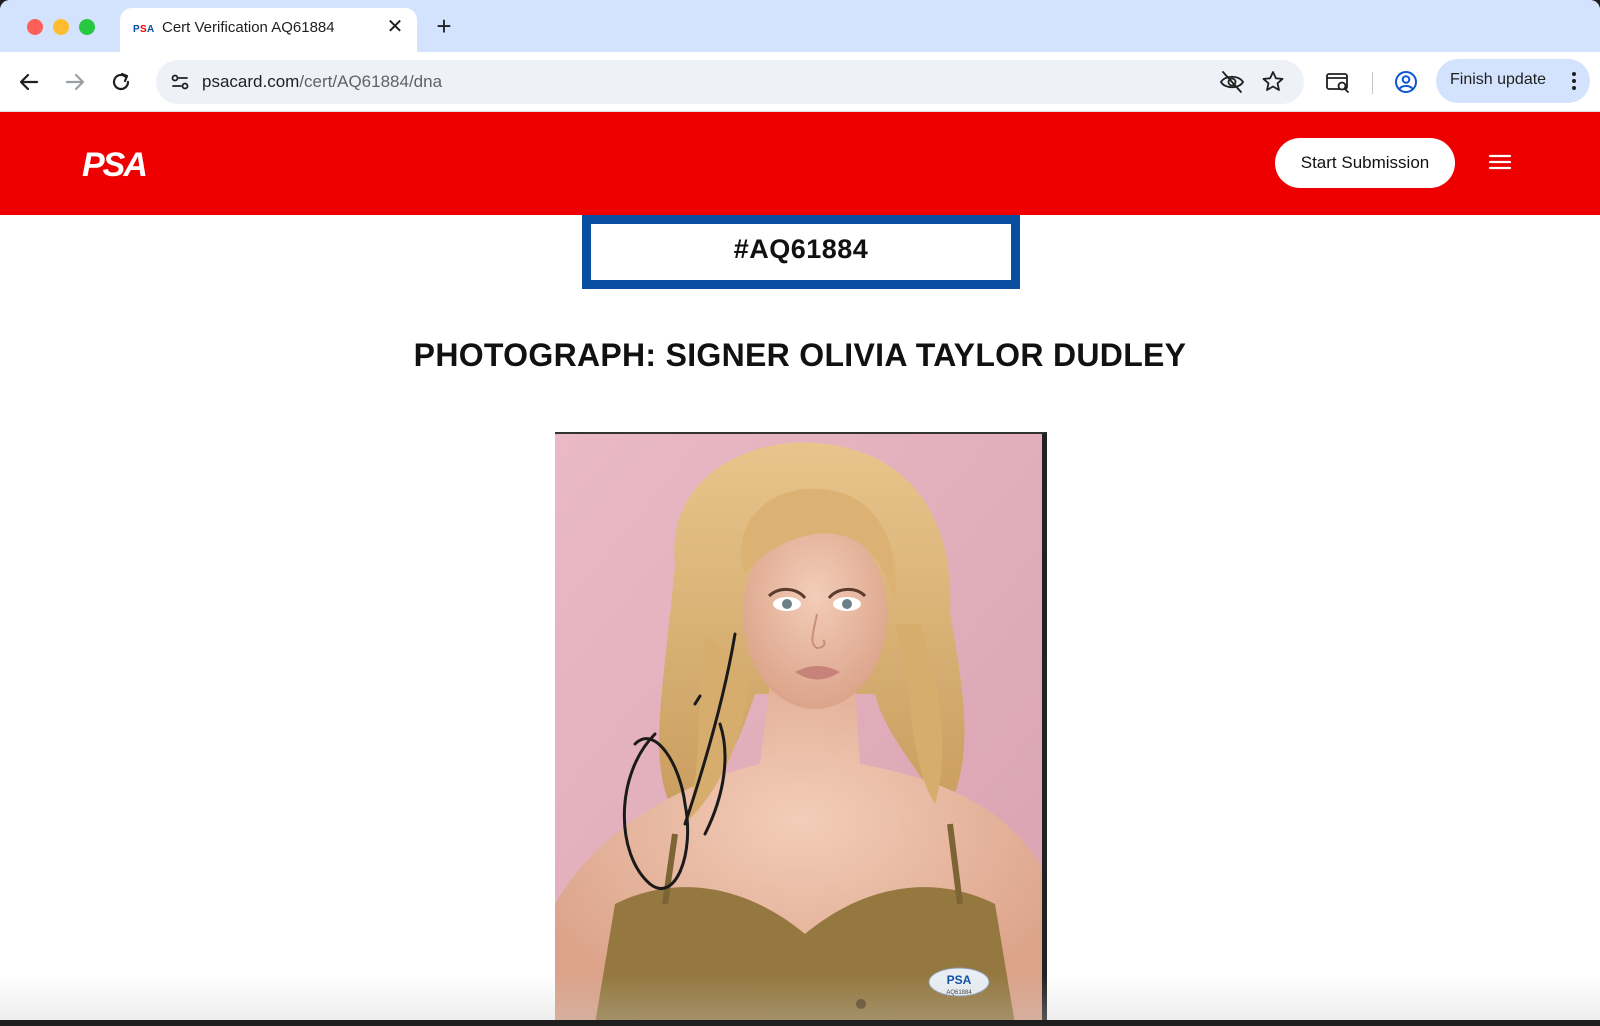 The image size is (1600, 1026). I want to click on back-arrow-icon, so click(29, 82).